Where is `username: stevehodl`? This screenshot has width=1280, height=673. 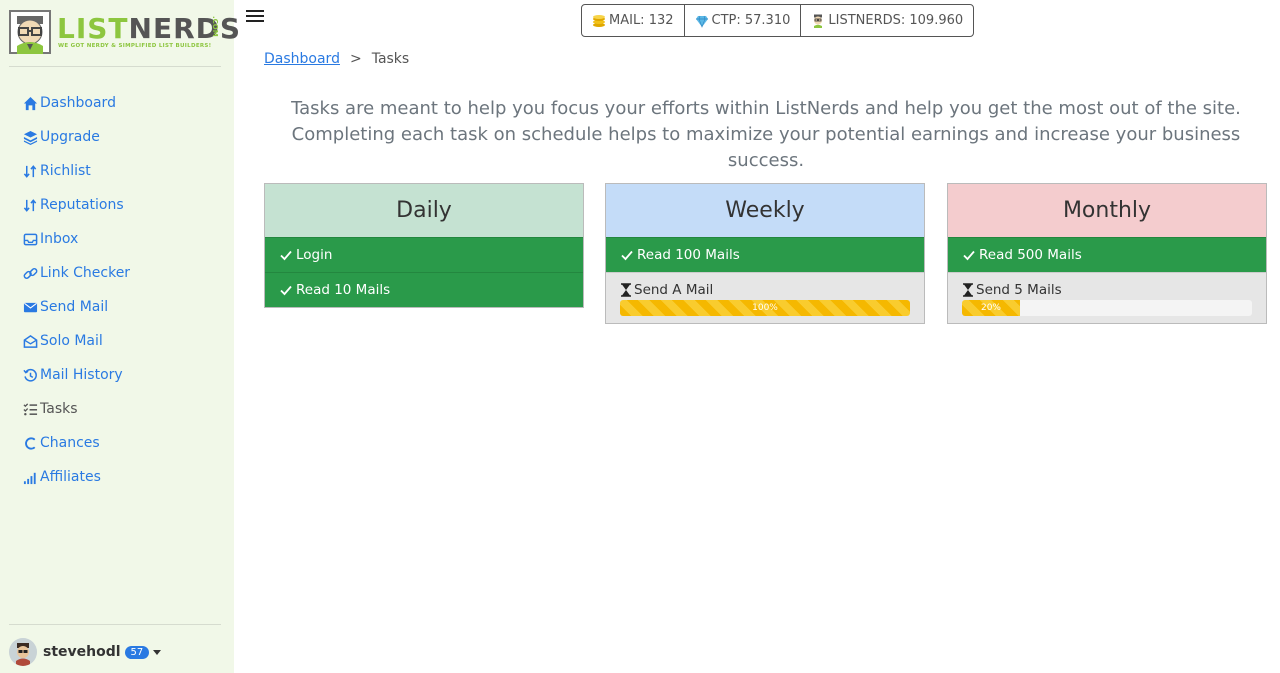 username: stevehodl is located at coordinates (82, 652).